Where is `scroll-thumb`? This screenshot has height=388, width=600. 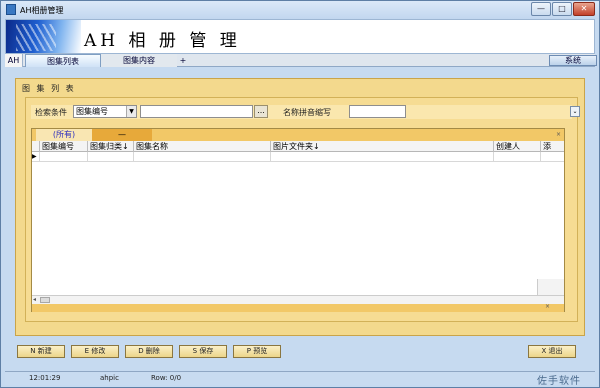 scroll-thumb is located at coordinates (45, 300).